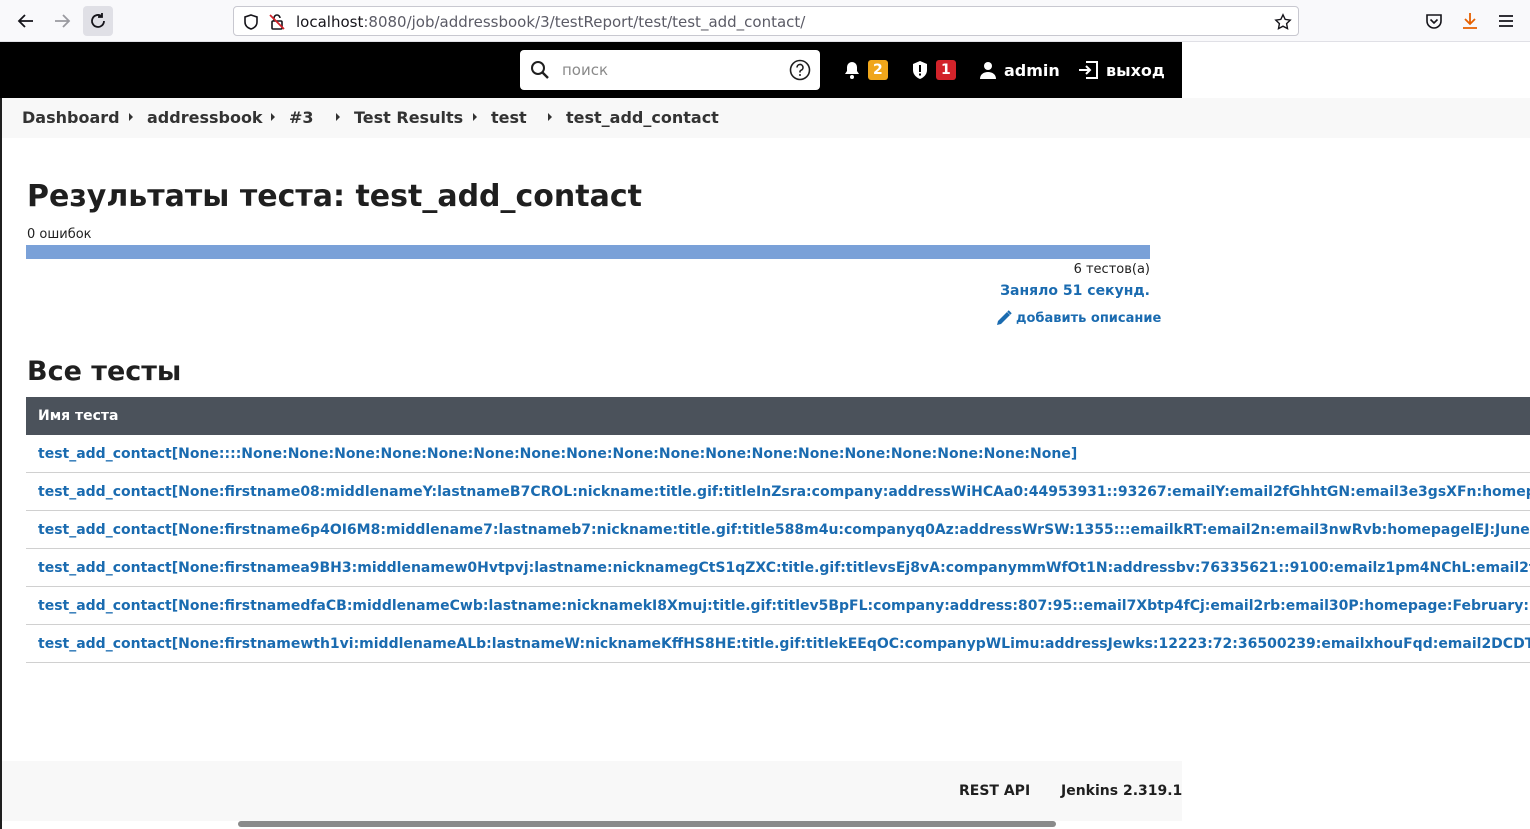  What do you see at coordinates (988, 70) in the screenshot?
I see `user-icon` at bounding box center [988, 70].